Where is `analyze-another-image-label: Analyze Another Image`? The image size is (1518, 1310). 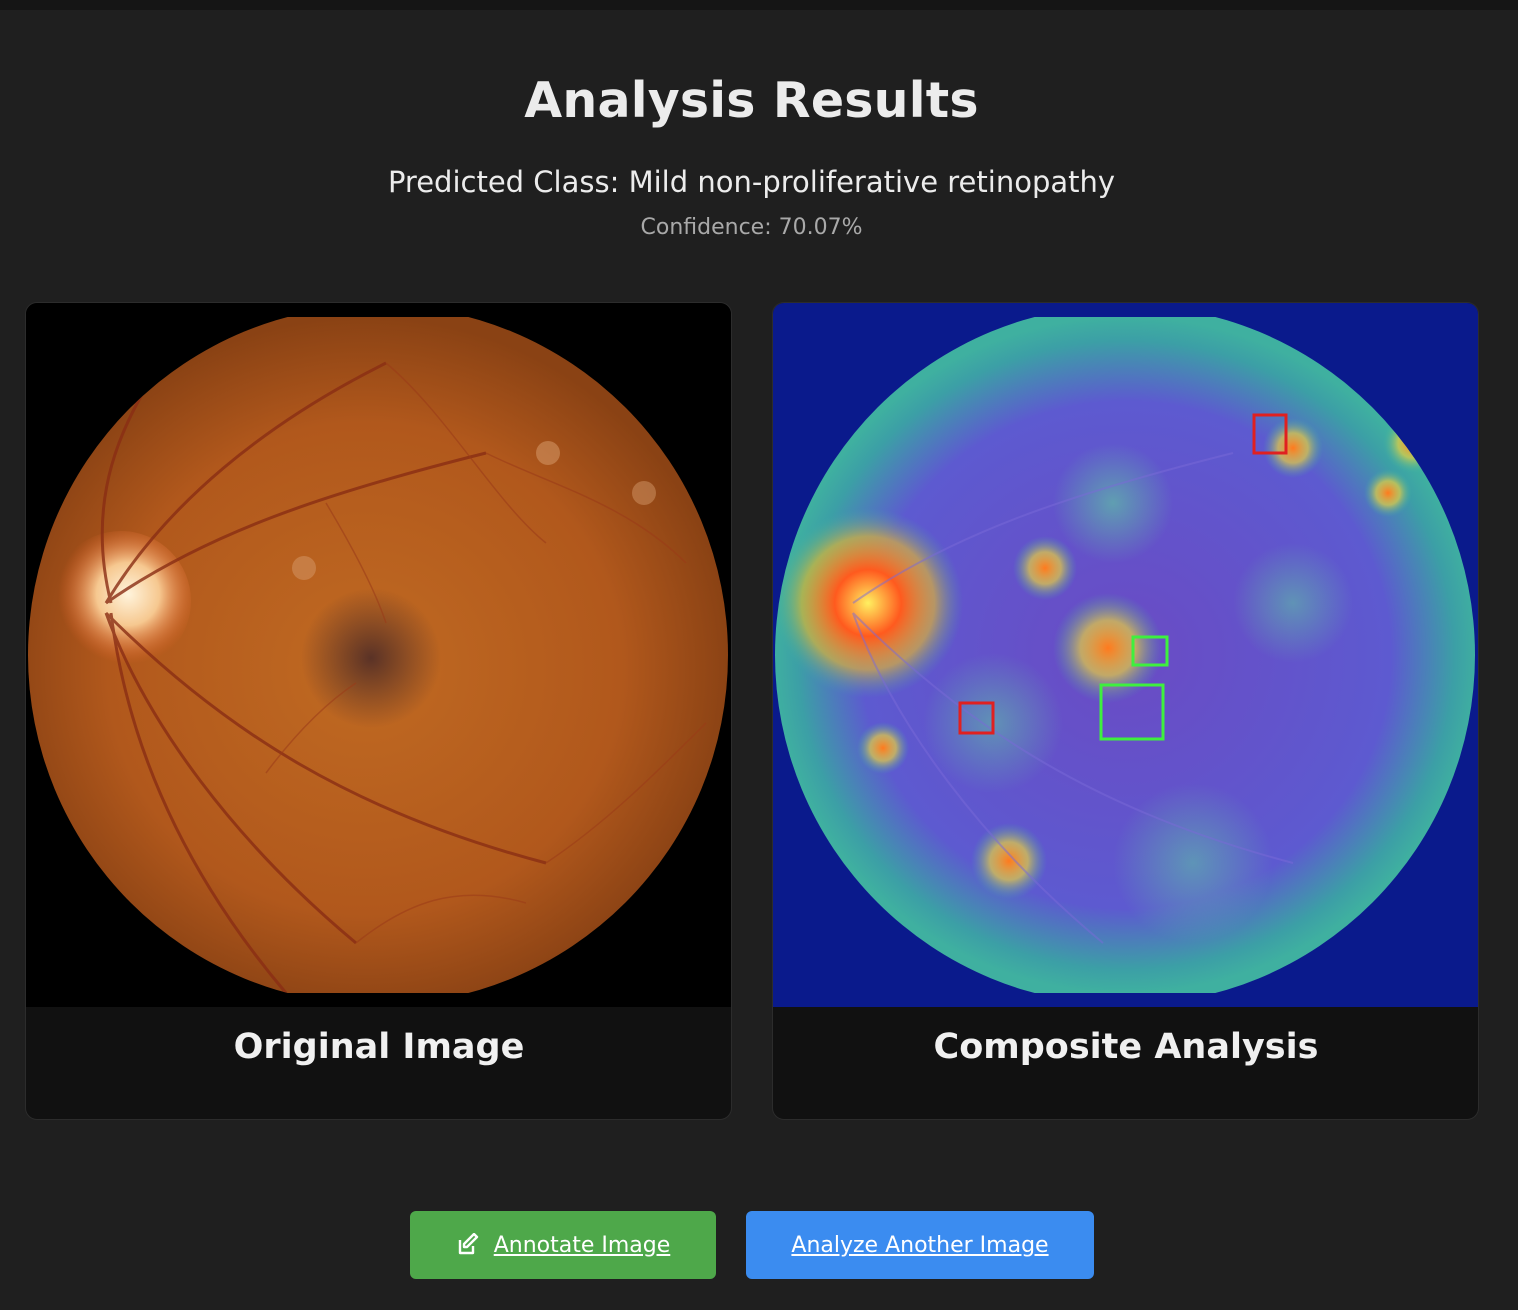
analyze-another-image-label: Analyze Another Image is located at coordinates (920, 1245).